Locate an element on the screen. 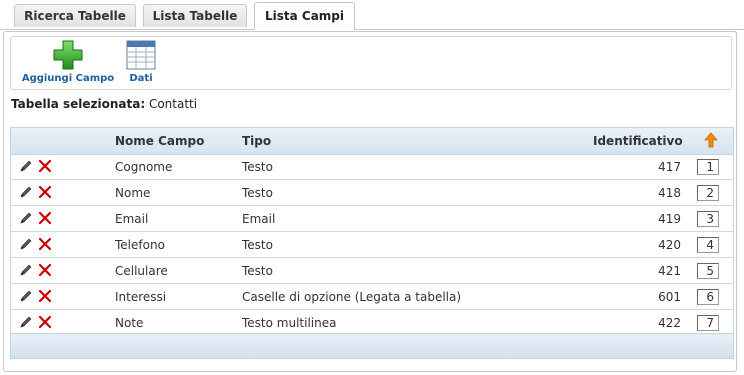  field-type: Email is located at coordinates (259, 219).